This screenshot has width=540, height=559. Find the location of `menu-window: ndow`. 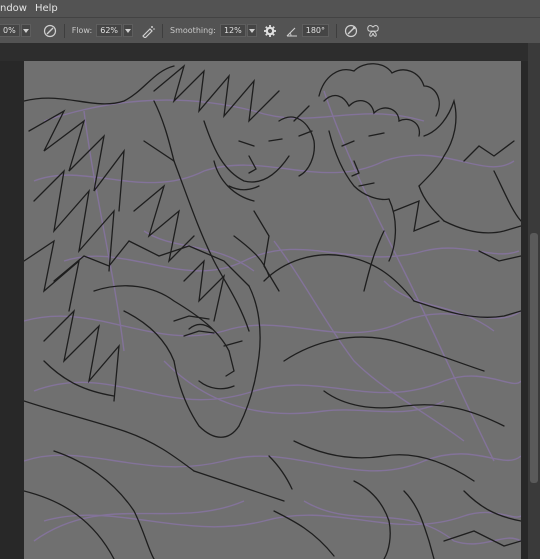

menu-window: ndow is located at coordinates (13, 8).